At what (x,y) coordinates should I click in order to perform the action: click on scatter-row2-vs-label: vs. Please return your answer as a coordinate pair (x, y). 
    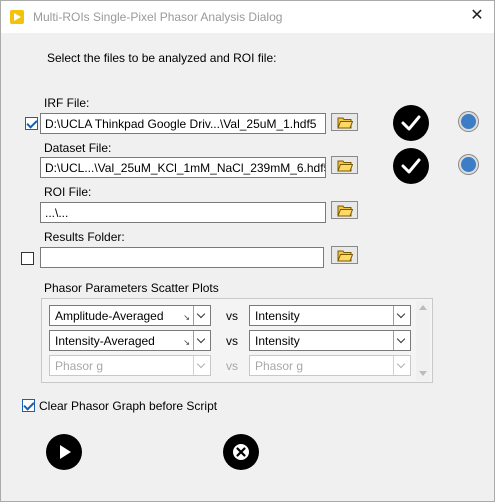
    Looking at the image, I should click on (232, 341).